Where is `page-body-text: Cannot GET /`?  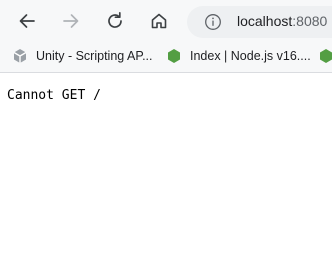 page-body-text: Cannot GET / is located at coordinates (54, 95).